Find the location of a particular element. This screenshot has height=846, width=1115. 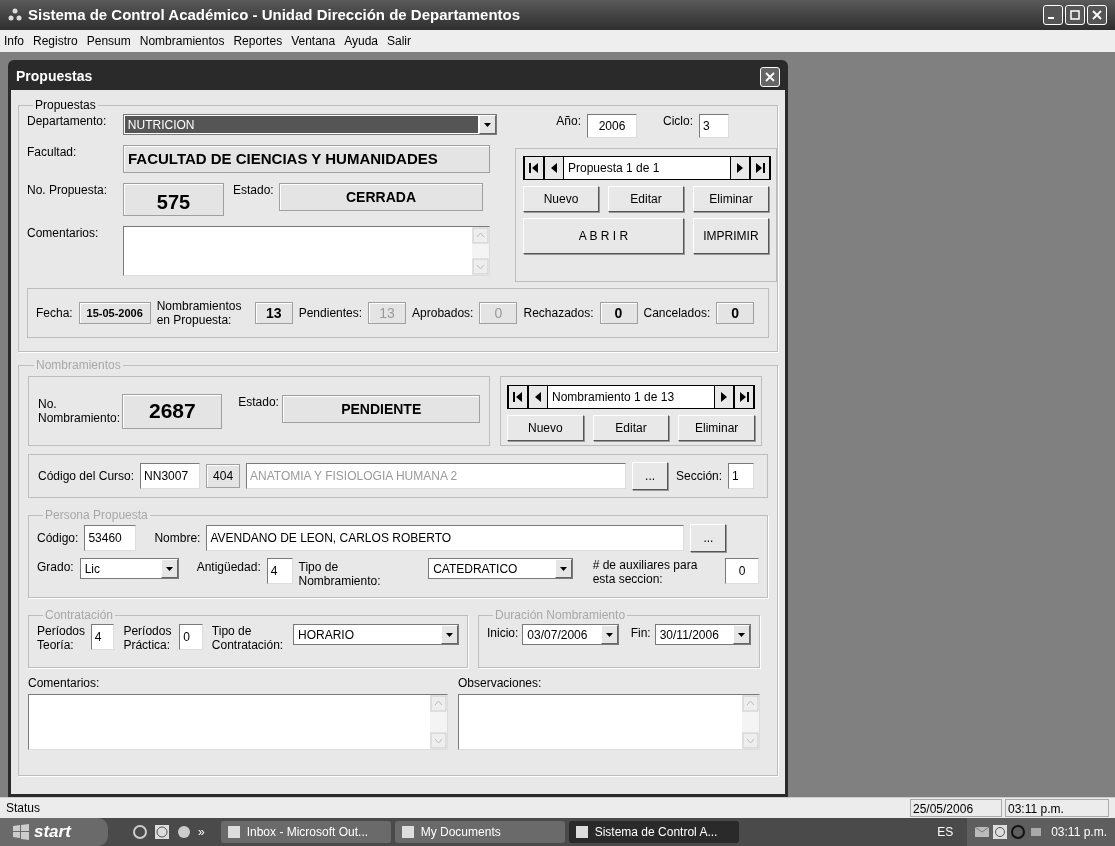

group-label: Duración Nombramiento is located at coordinates (560, 615).